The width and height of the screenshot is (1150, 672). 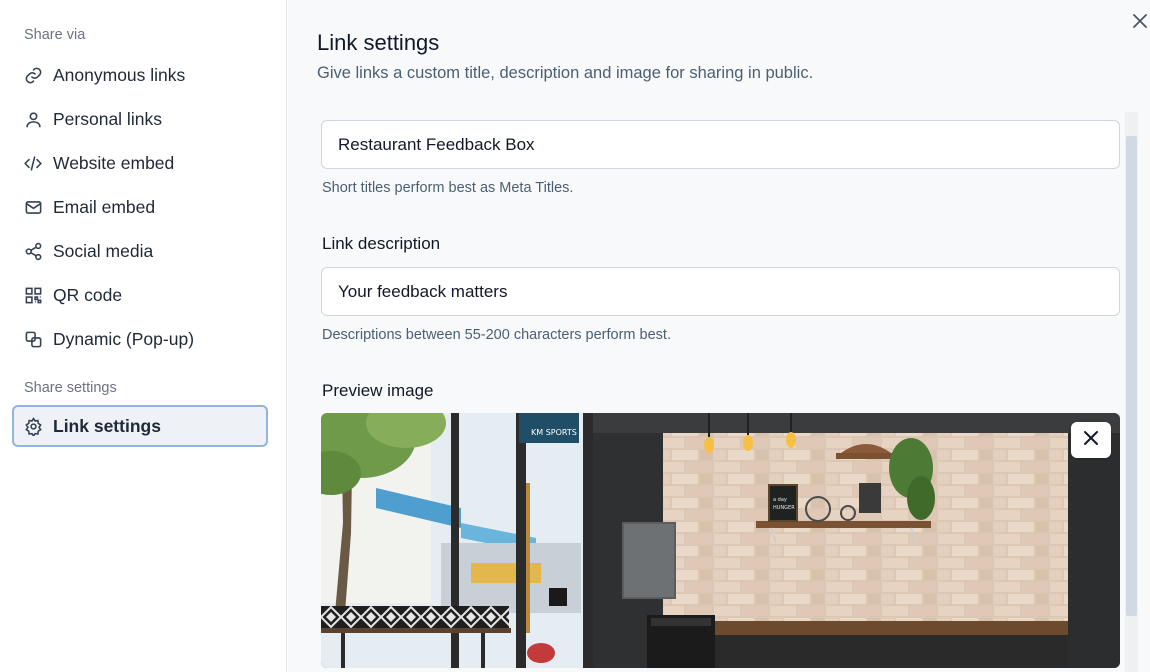 I want to click on popup-icon, so click(x=33, y=339).